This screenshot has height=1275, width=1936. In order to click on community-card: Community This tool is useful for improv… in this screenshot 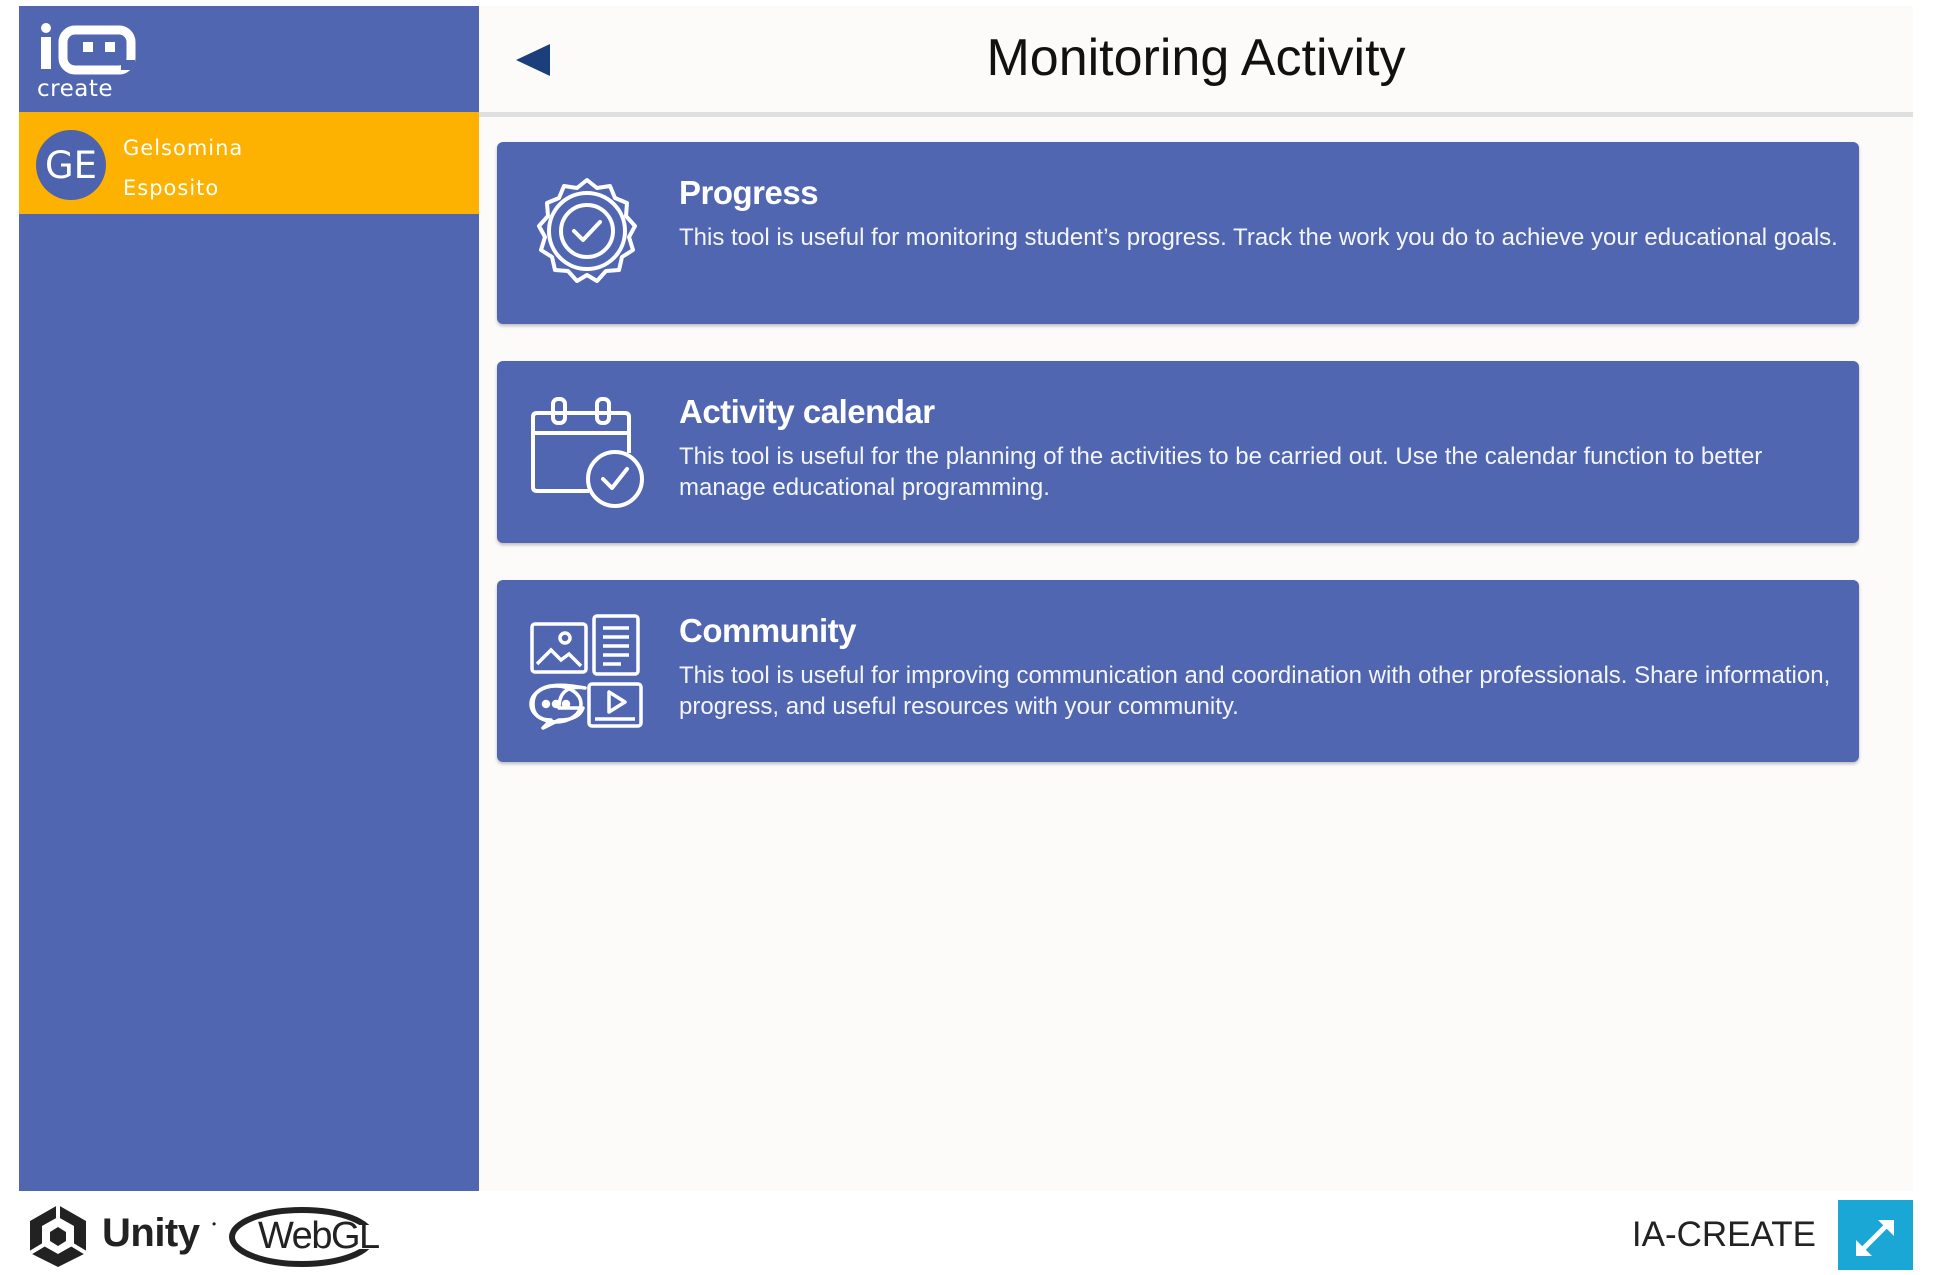, I will do `click(1178, 671)`.